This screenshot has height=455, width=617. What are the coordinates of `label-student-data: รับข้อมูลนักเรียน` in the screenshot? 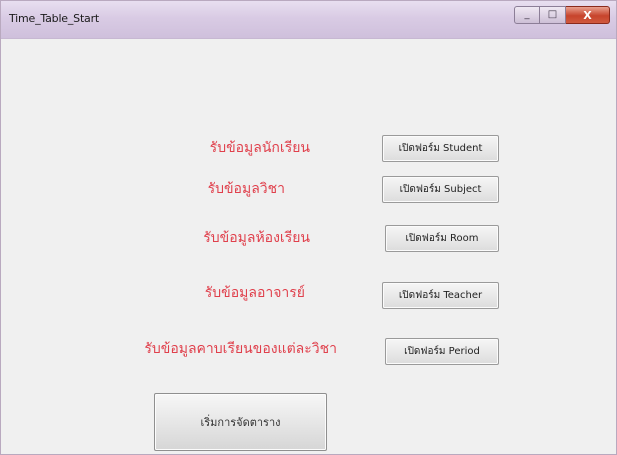 It's located at (259, 148).